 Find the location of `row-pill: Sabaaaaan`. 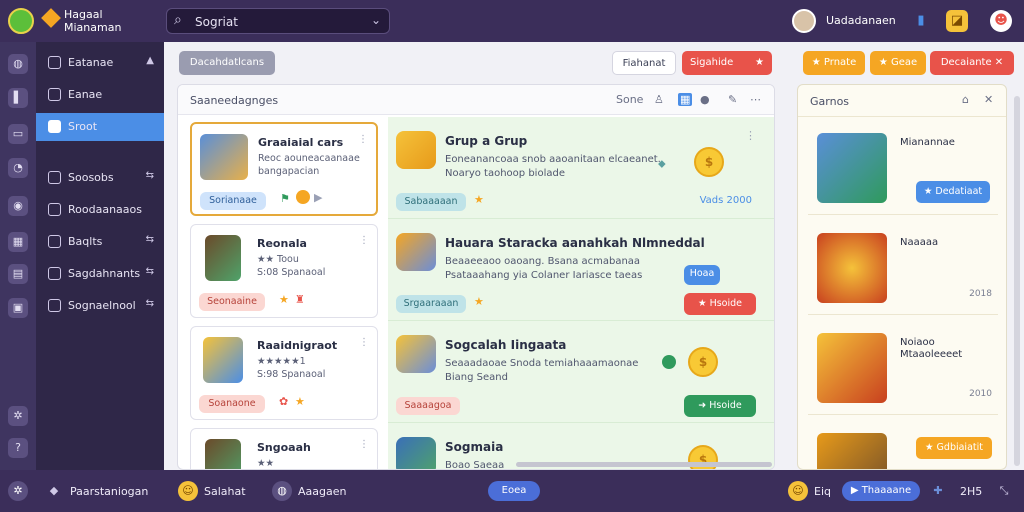

row-pill: Sabaaaaan is located at coordinates (431, 202).